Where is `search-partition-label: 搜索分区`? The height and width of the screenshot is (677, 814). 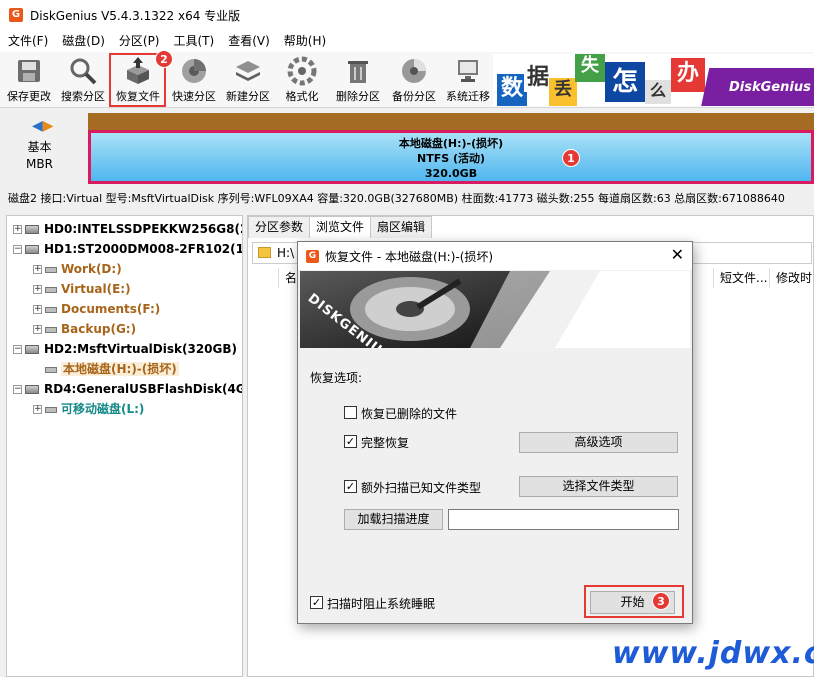
search-partition-label: 搜索分区 is located at coordinates (83, 96).